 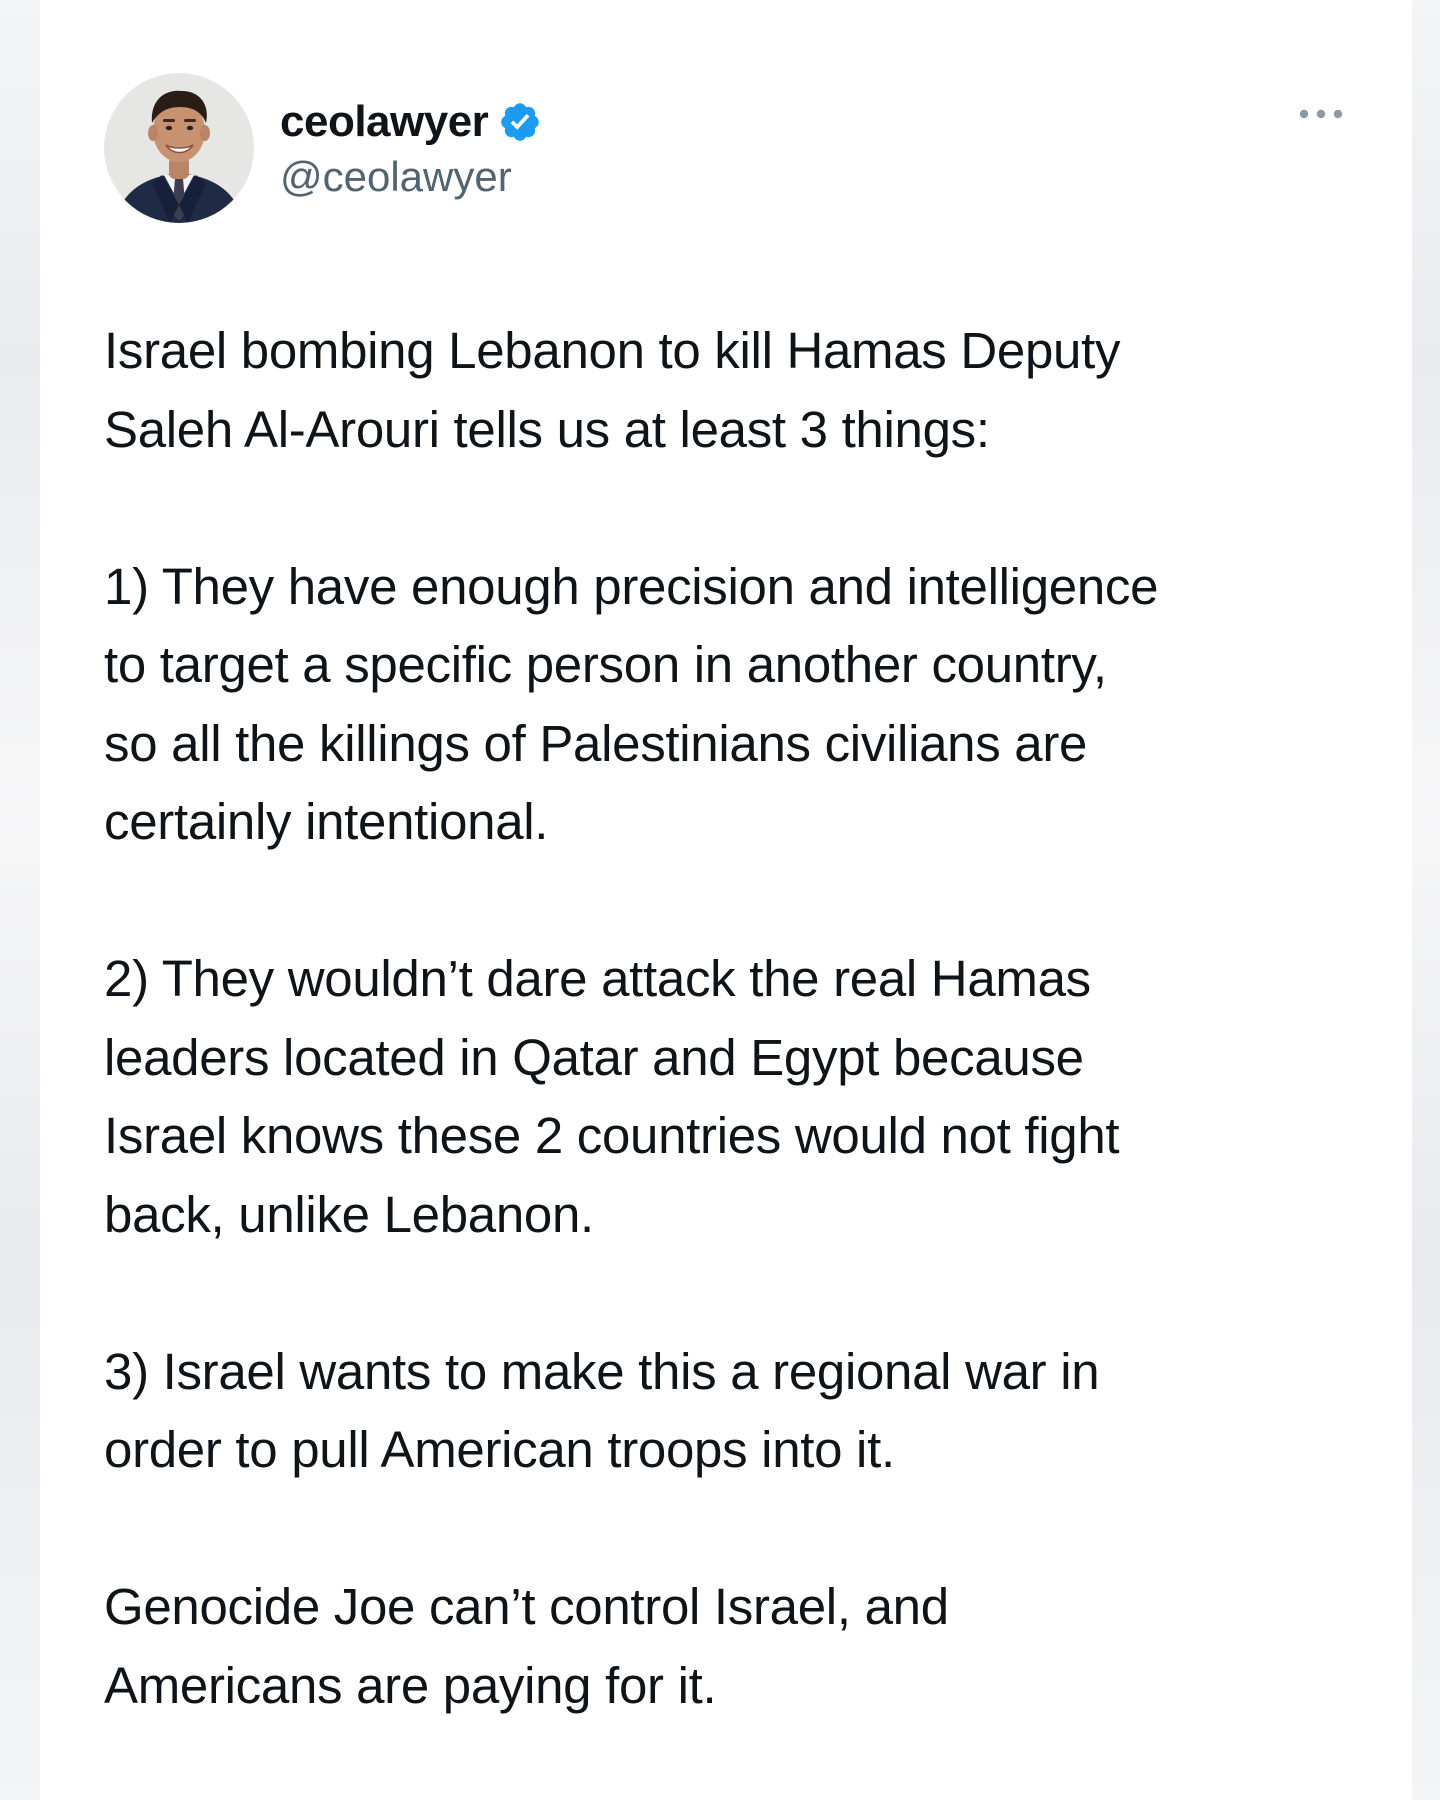 I want to click on tweet-header: ceolawyer @ceolawyer, so click(x=323, y=148).